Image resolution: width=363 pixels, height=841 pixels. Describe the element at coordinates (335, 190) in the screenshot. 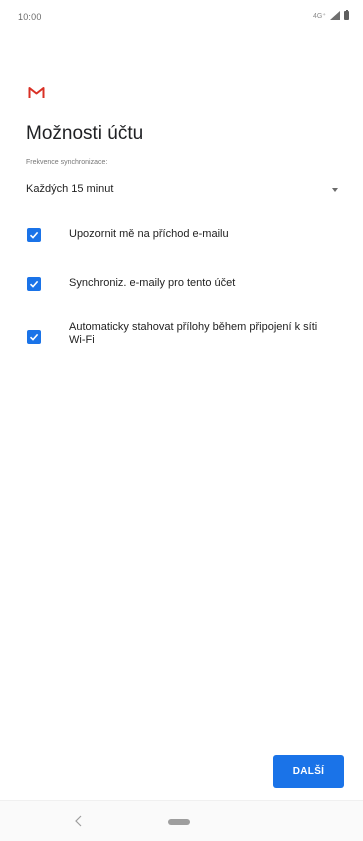

I see `dropdown-arrow-icon` at that location.